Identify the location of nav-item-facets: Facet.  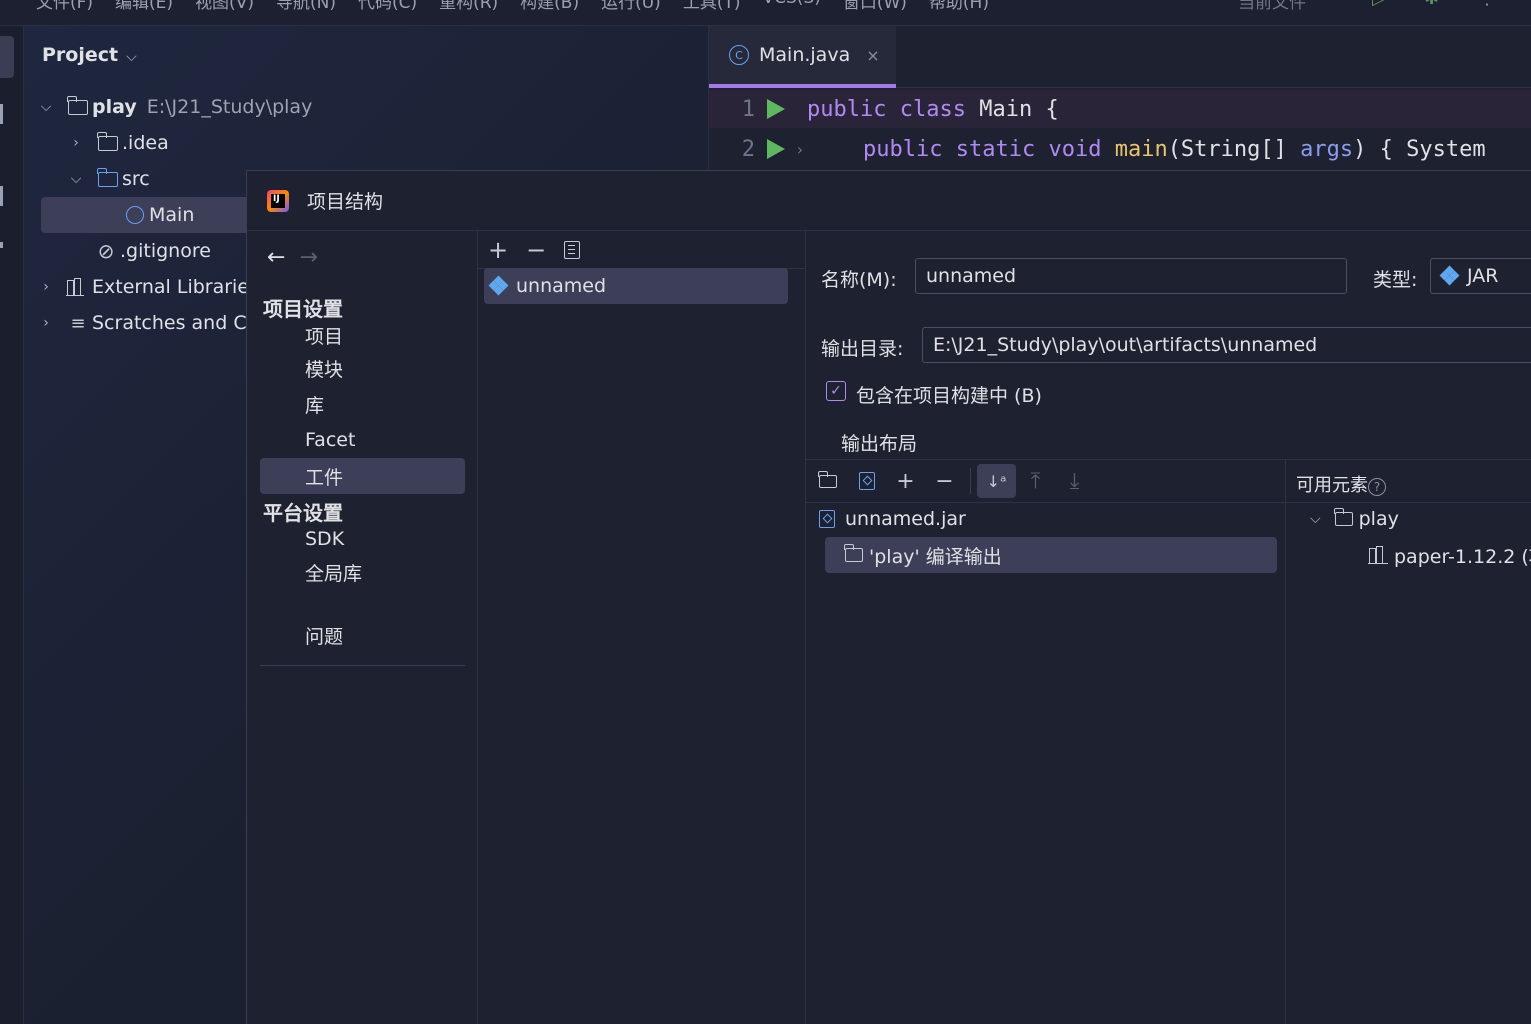
(362, 440).